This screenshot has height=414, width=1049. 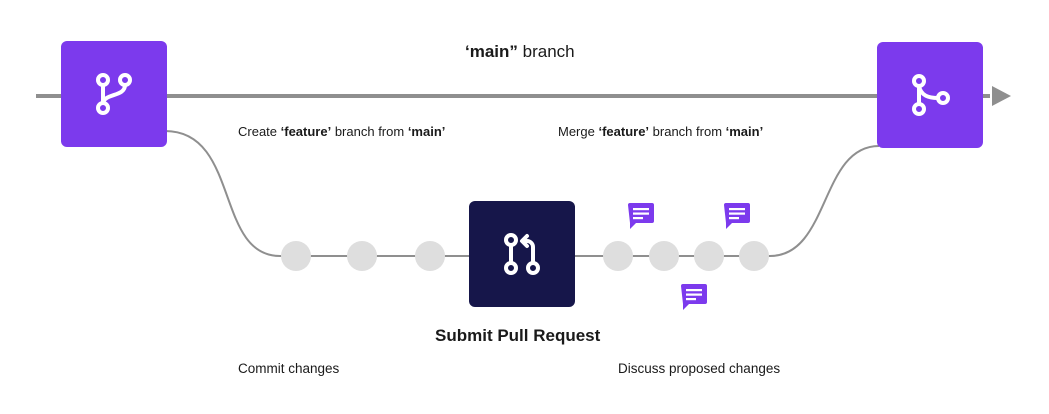 I want to click on merge-label-feature: ‘feature’, so click(x=624, y=131).